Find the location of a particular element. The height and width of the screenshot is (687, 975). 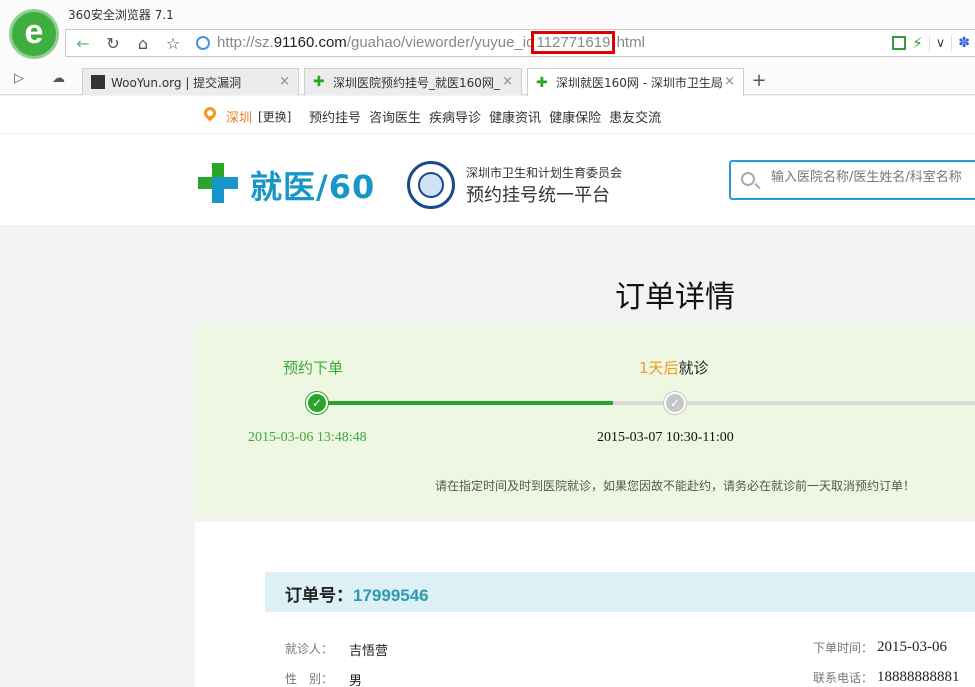

app-title: 360安全浏览器 7.1 is located at coordinates (121, 15).